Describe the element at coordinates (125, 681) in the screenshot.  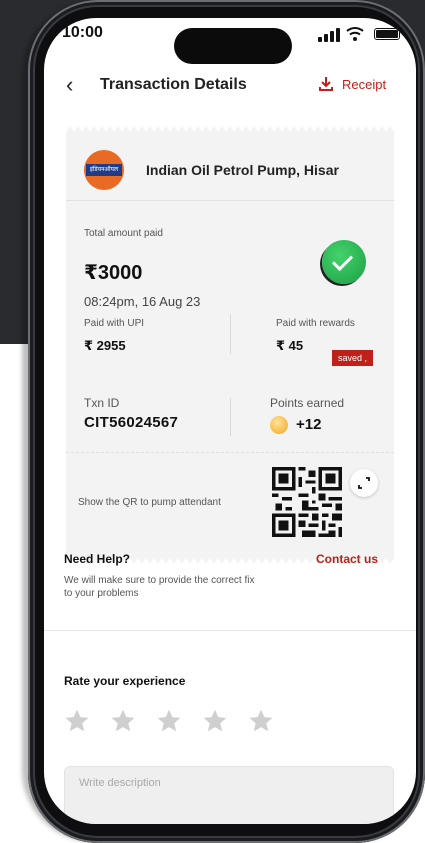
I see `rate-title: Rate your experience` at that location.